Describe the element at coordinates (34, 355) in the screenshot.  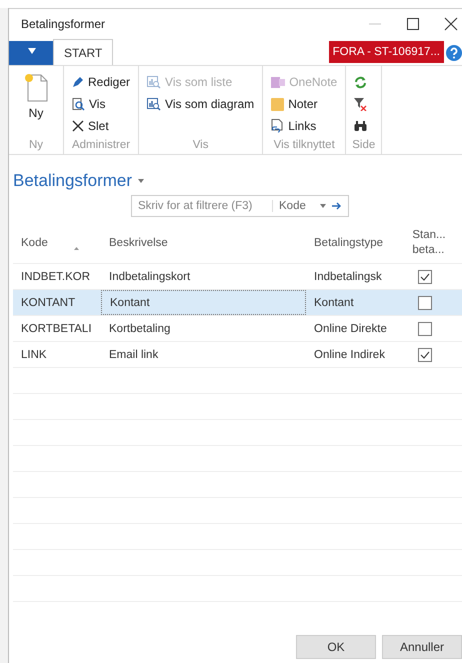
I see `table-cell-text: LINK` at that location.